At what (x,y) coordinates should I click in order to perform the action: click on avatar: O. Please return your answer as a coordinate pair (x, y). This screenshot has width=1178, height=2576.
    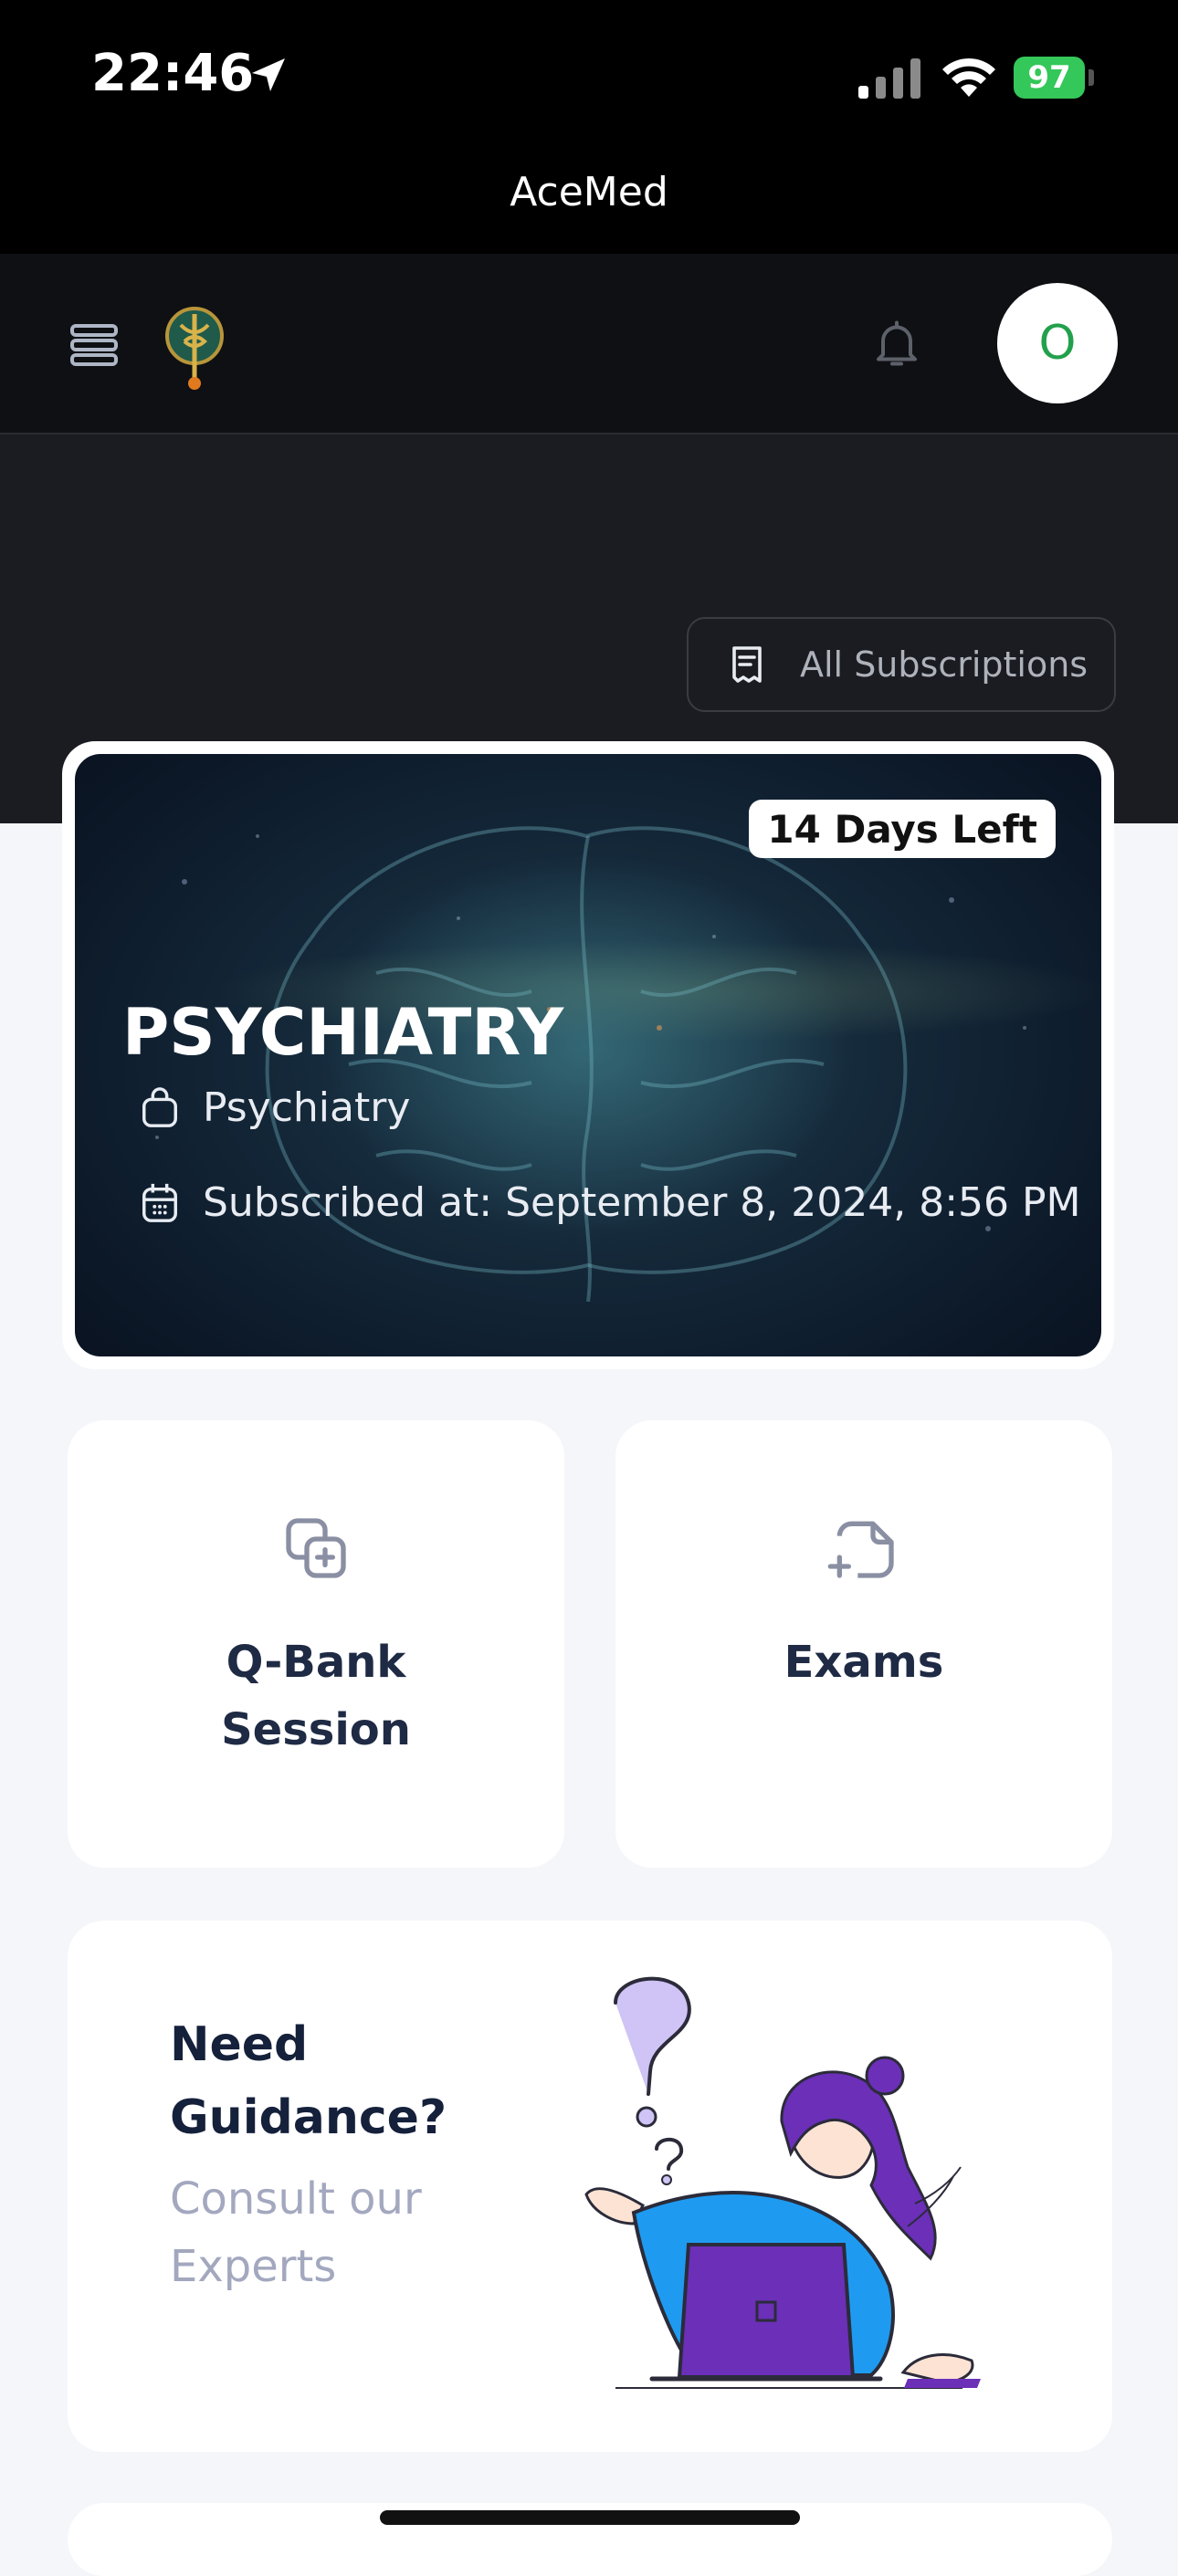
    Looking at the image, I should click on (1057, 343).